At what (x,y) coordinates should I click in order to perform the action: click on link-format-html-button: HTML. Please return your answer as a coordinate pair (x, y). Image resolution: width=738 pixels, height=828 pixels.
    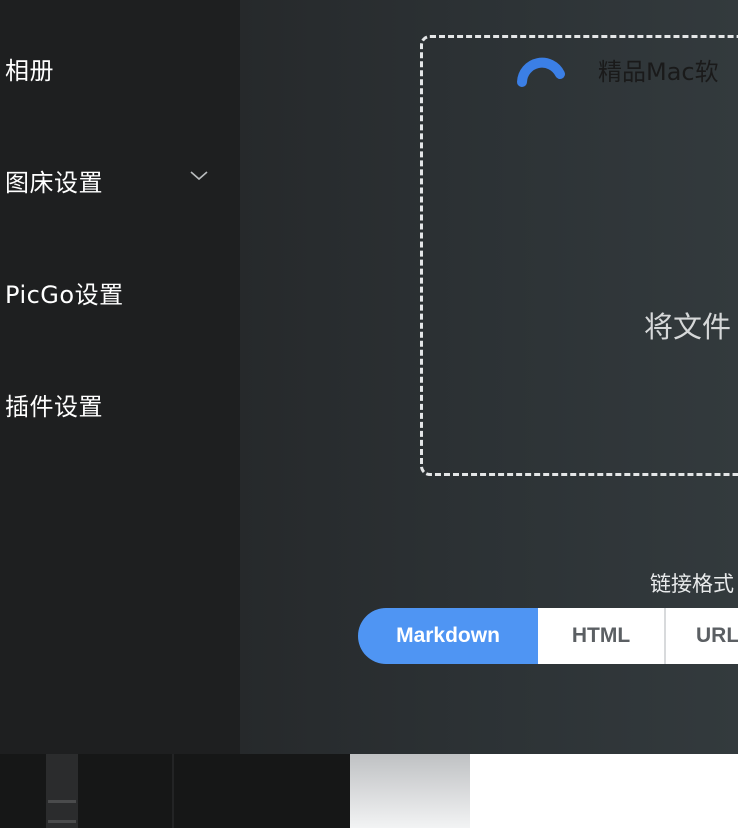
    Looking at the image, I should click on (602, 636).